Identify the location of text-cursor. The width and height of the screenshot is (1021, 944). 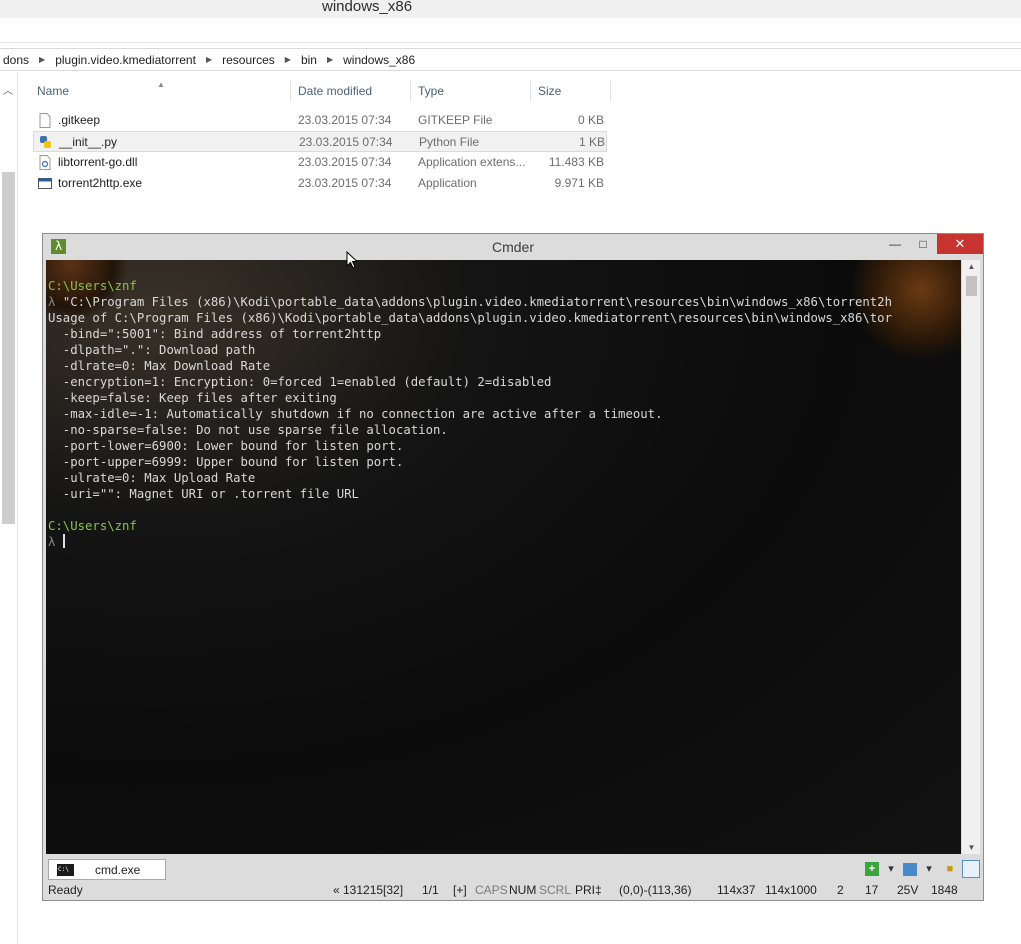
(63, 541).